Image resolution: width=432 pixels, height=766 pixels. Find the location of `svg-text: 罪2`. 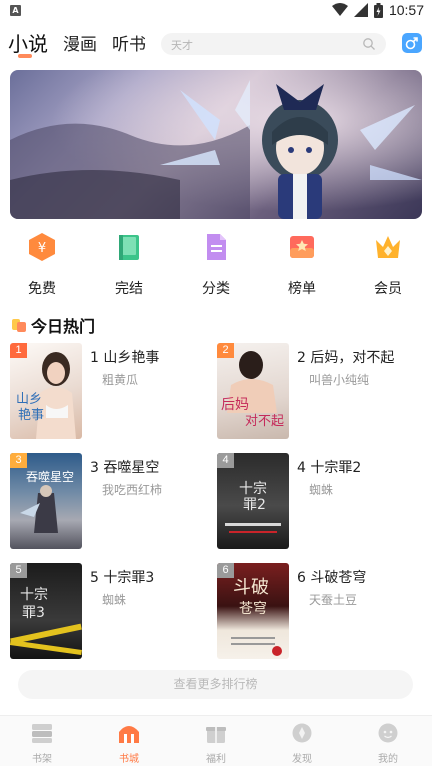

svg-text: 罪2 is located at coordinates (254, 505).